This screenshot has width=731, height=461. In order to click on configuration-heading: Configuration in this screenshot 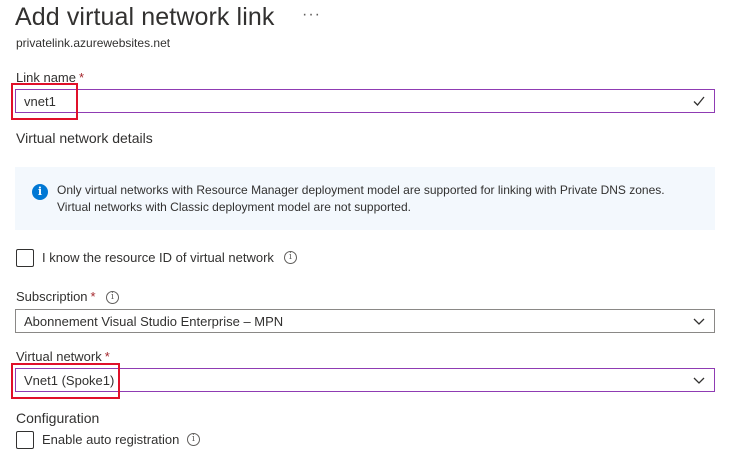, I will do `click(58, 418)`.